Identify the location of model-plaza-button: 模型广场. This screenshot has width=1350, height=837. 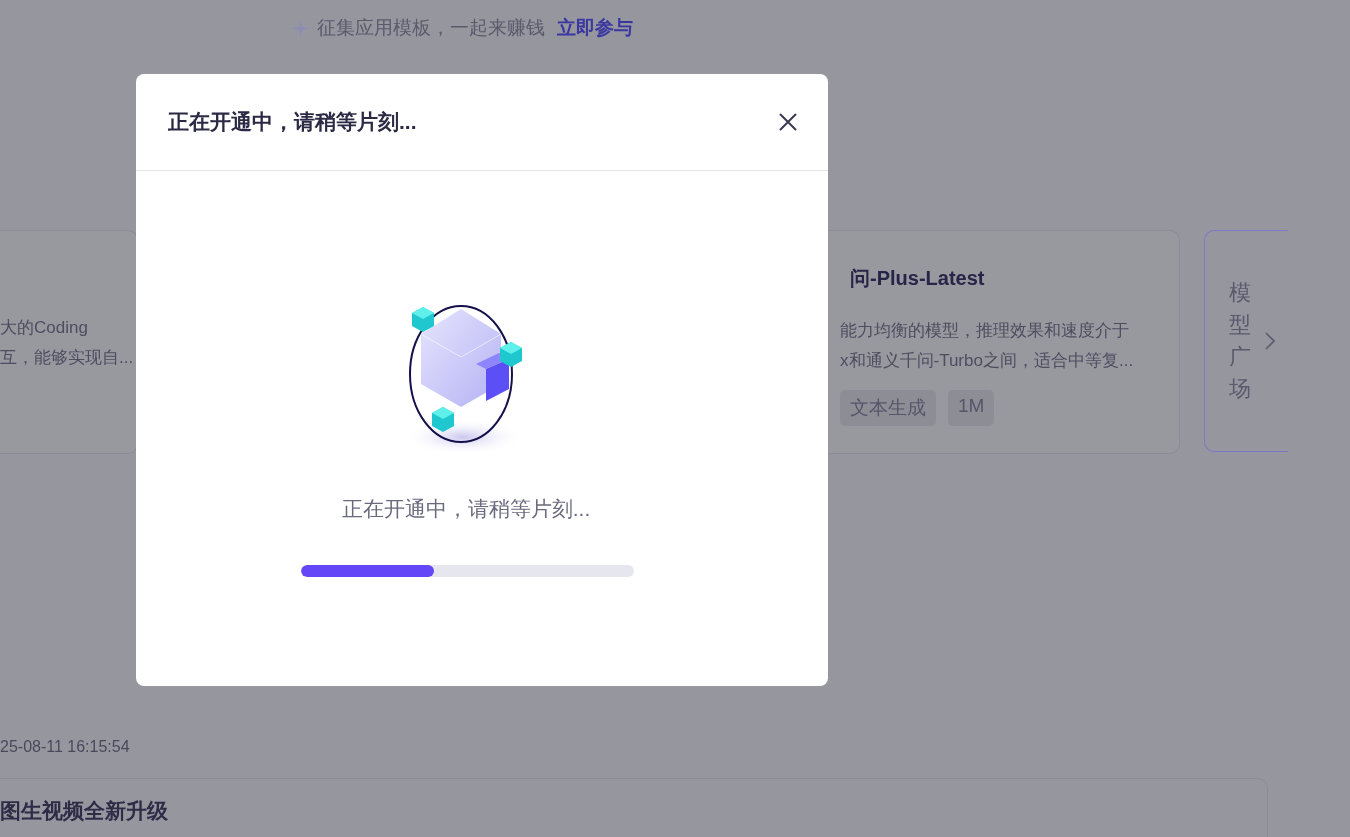
(1246, 341).